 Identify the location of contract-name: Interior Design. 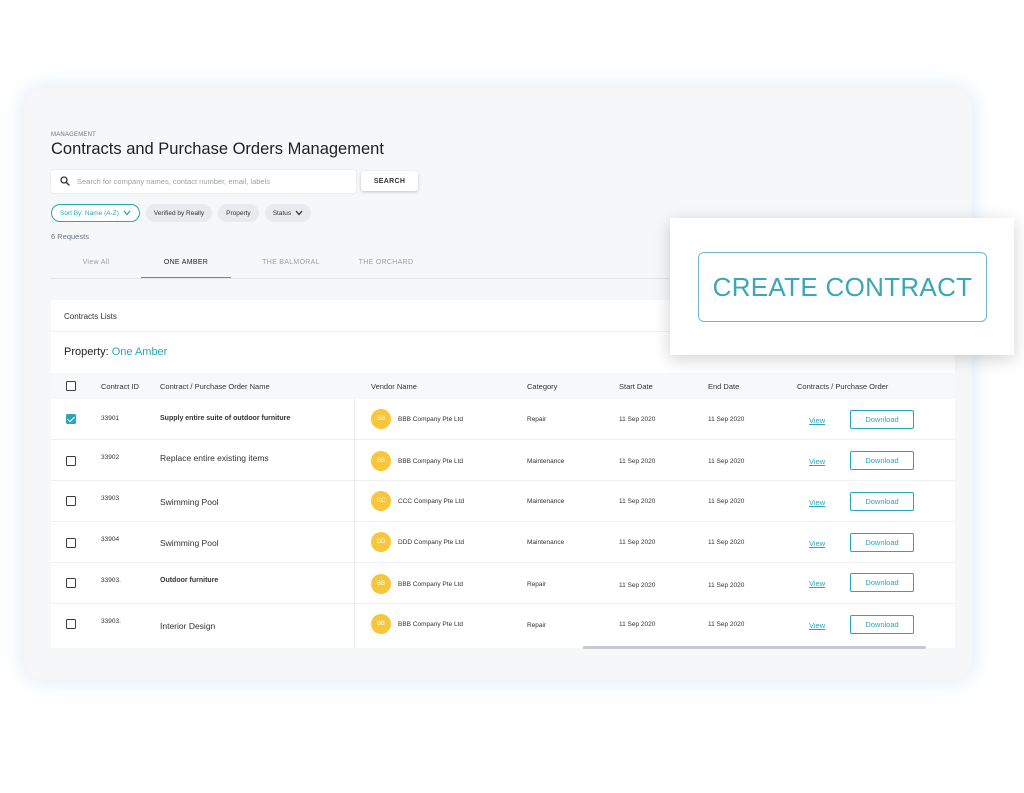
(188, 626).